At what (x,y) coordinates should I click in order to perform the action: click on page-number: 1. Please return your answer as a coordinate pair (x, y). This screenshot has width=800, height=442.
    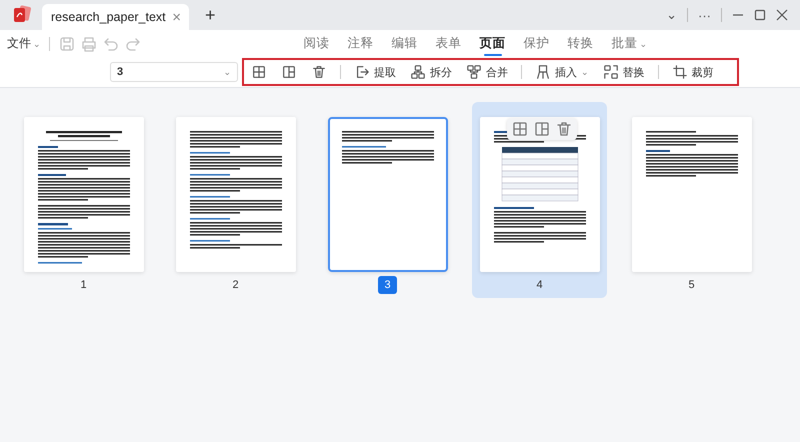
    Looking at the image, I should click on (83, 285).